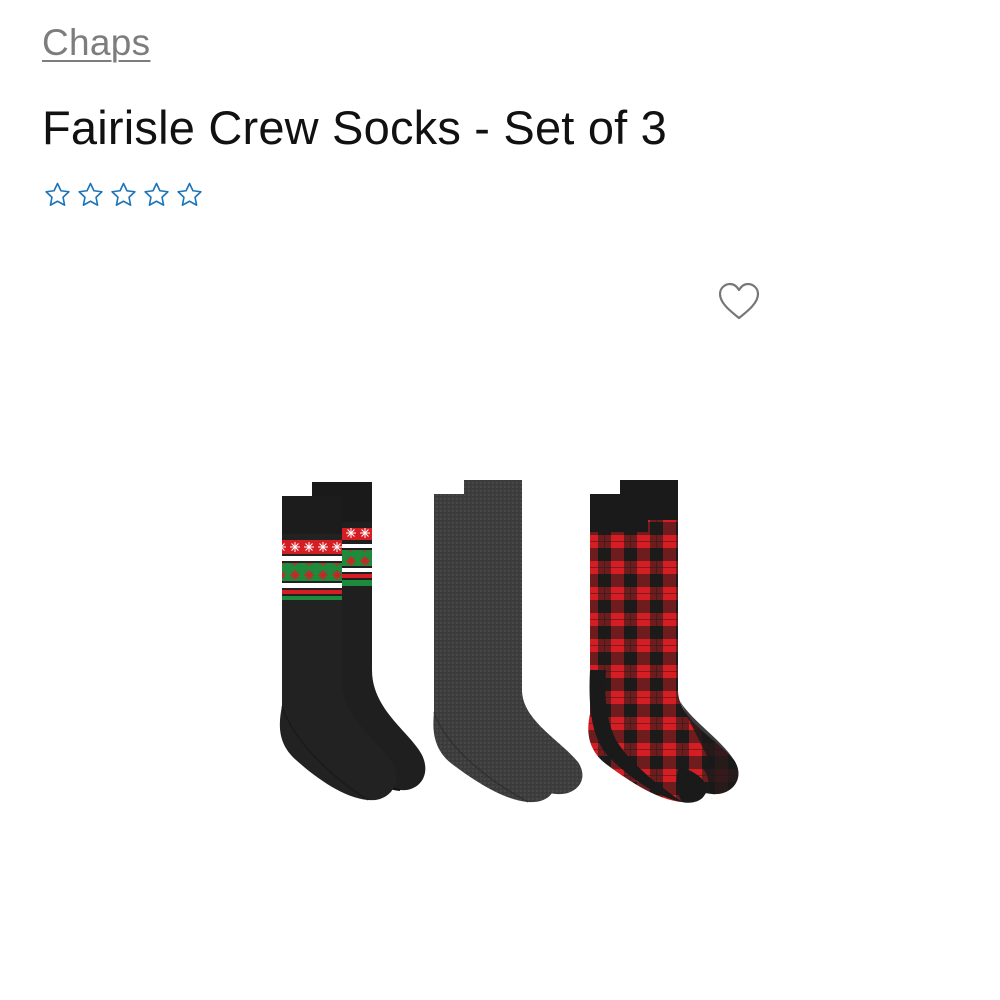 The image size is (1000, 1000). I want to click on product-title: Fairisle Crew Socks - Set of 3, so click(355, 127).